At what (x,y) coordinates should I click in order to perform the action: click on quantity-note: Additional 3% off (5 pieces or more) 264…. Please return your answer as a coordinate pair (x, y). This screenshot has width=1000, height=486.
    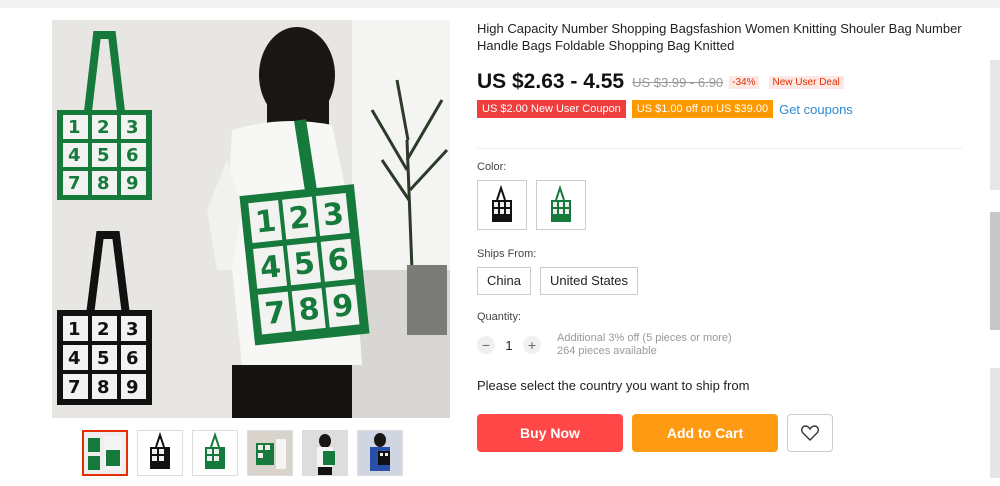
    Looking at the image, I should click on (644, 345).